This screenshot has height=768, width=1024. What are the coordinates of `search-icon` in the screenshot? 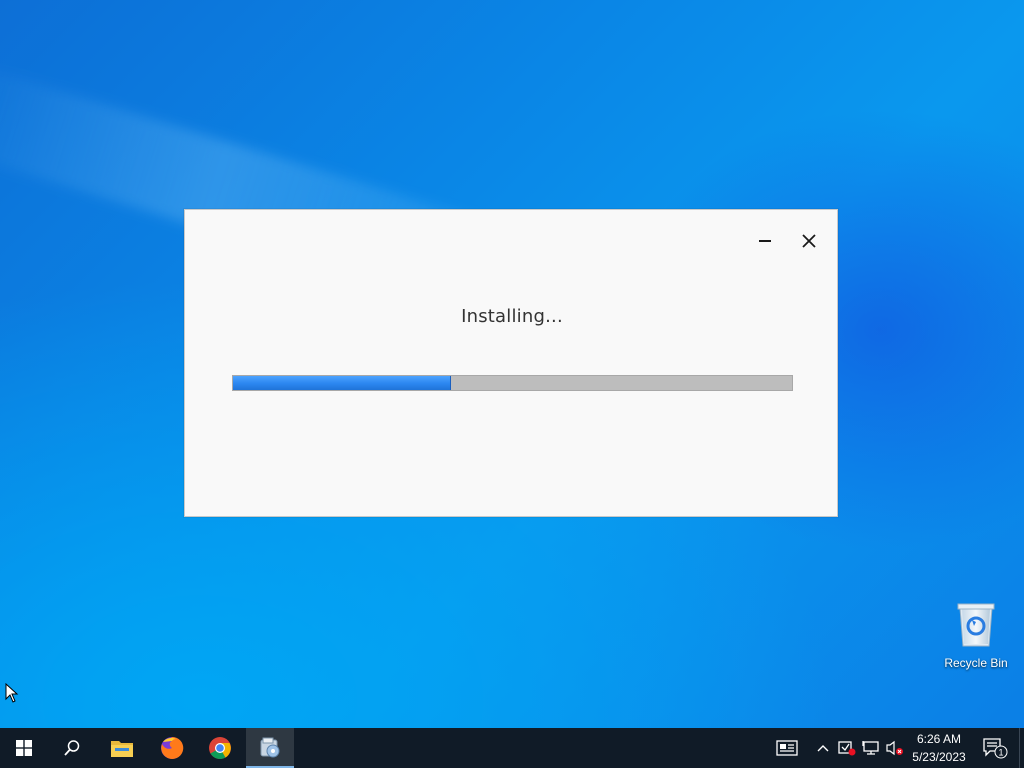 It's located at (72, 748).